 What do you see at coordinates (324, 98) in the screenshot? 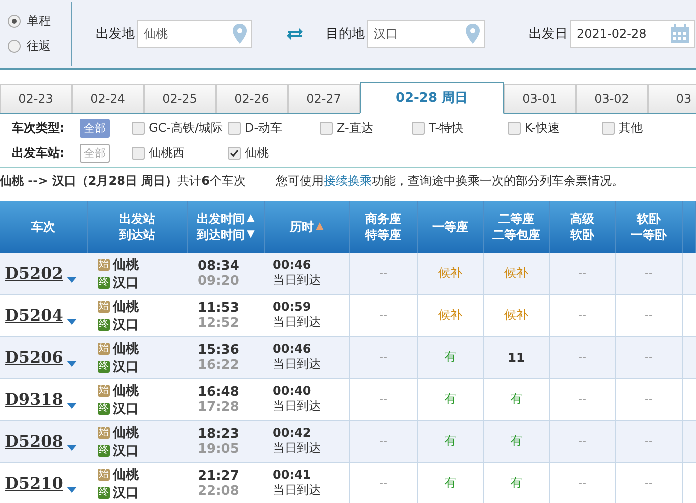
I see `date-tab: 02-27` at bounding box center [324, 98].